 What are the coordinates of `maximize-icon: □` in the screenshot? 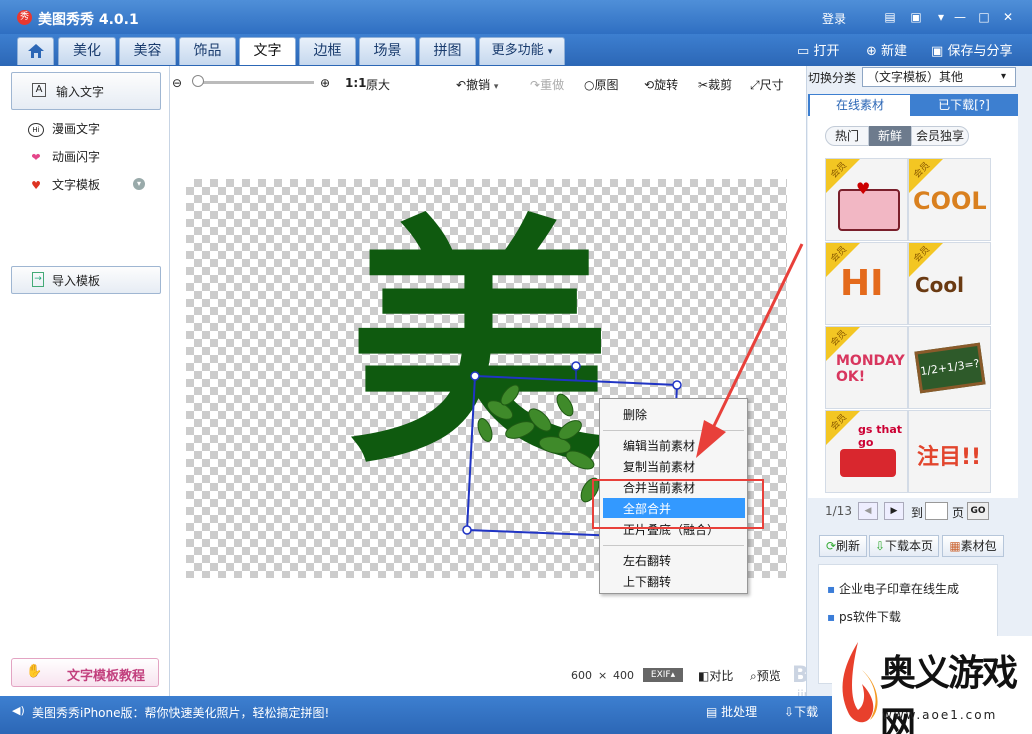 It's located at (984, 17).